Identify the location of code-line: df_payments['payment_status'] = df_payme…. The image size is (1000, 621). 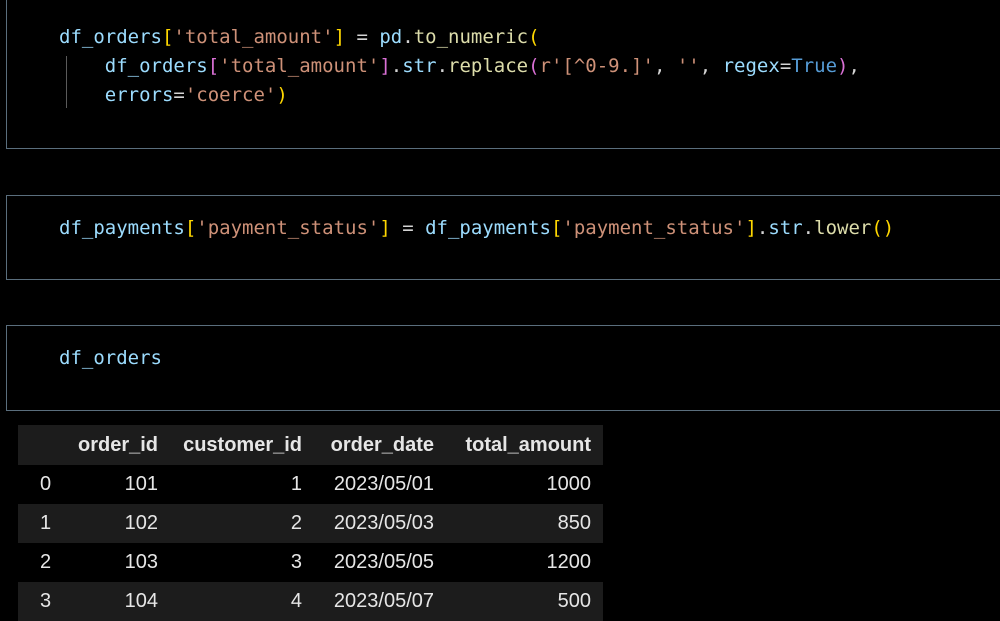
(476, 228).